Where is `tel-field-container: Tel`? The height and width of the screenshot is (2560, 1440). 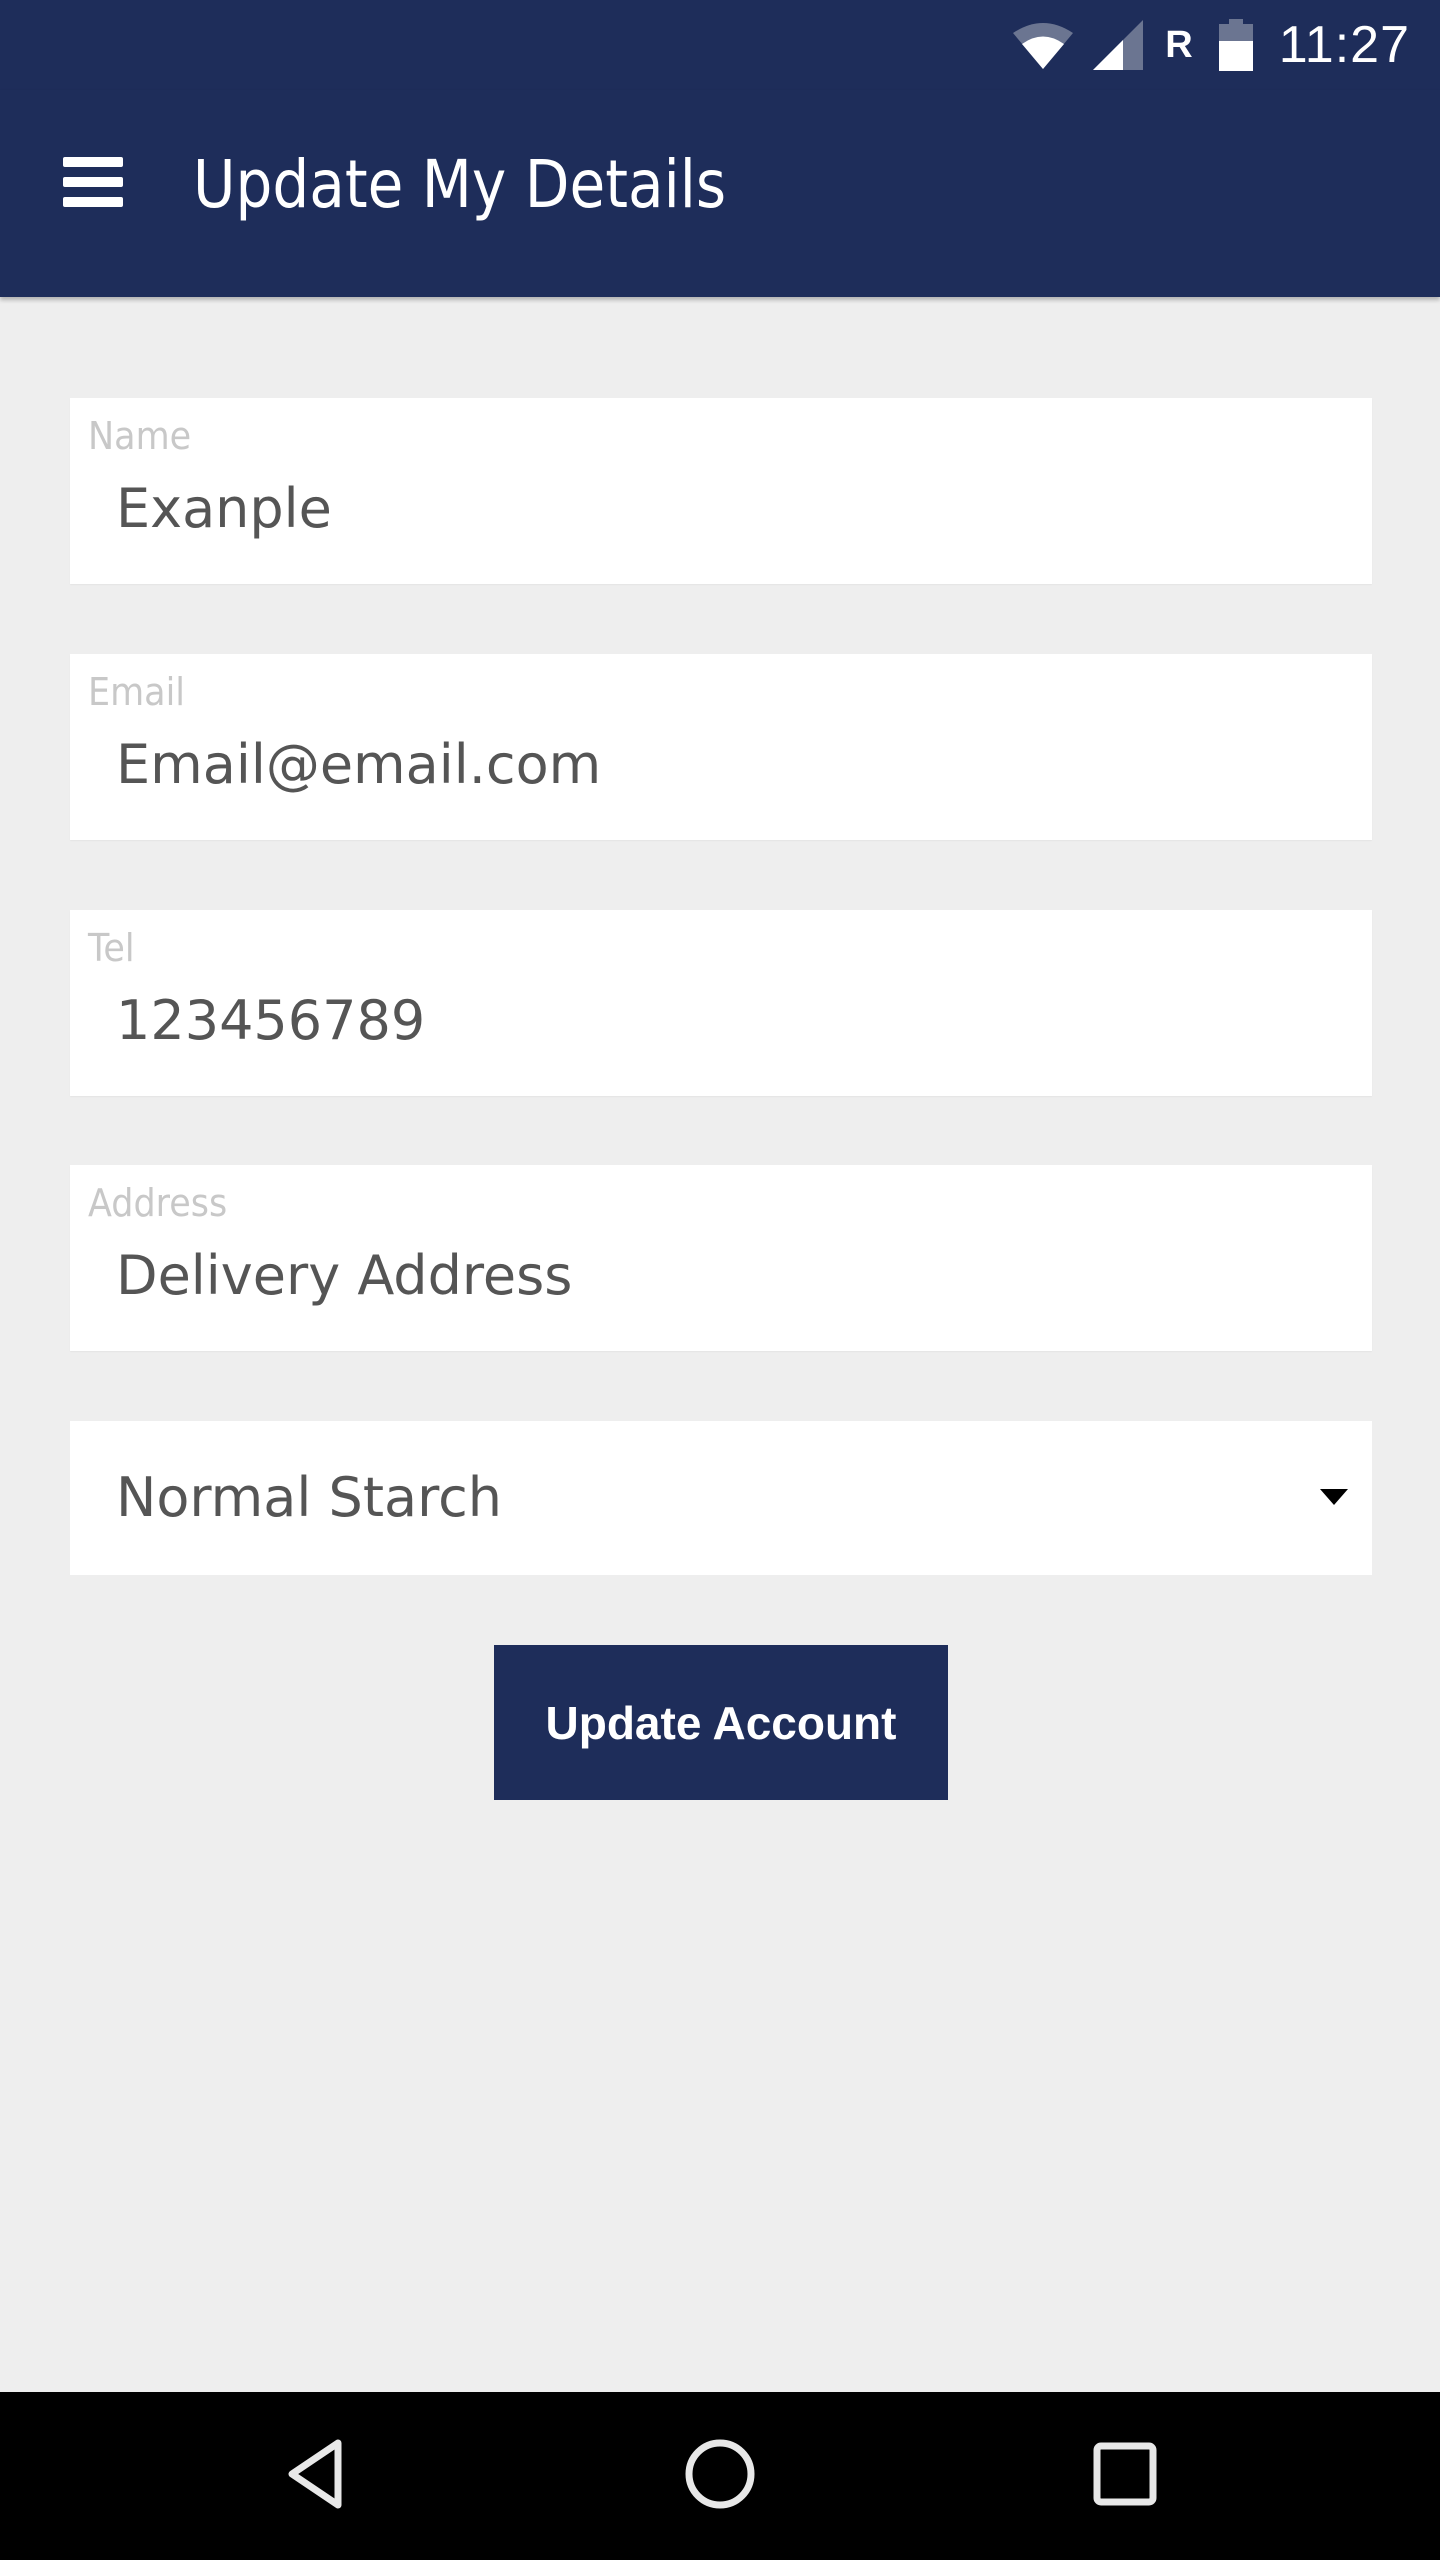 tel-field-container: Tel is located at coordinates (721, 1003).